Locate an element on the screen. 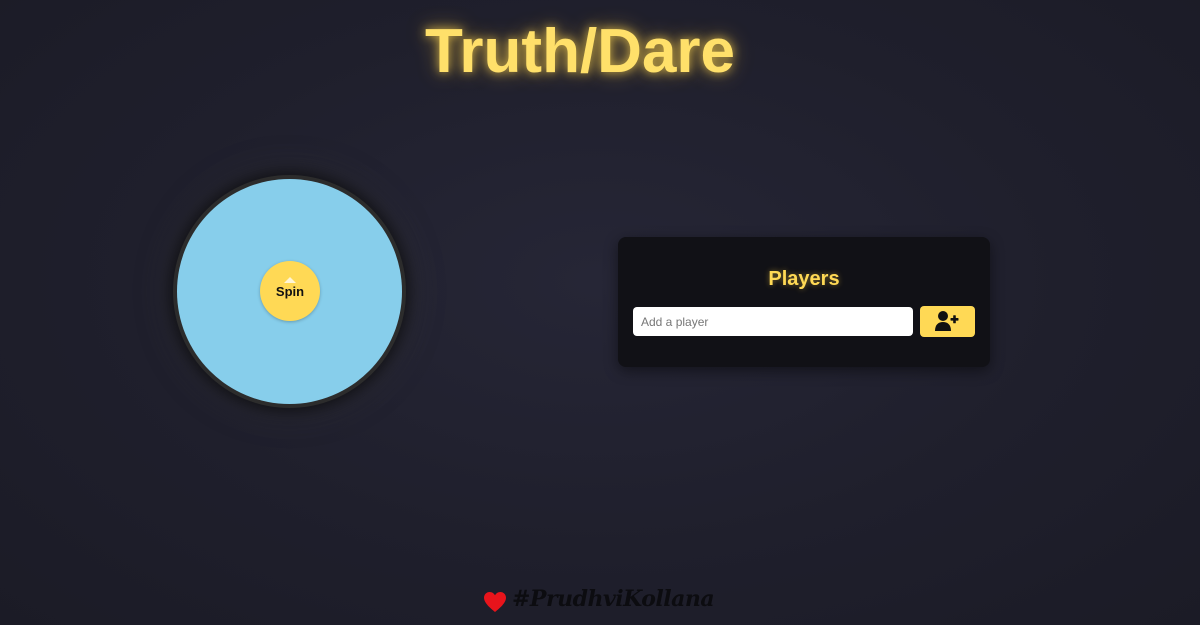  add-player-button is located at coordinates (947, 321).